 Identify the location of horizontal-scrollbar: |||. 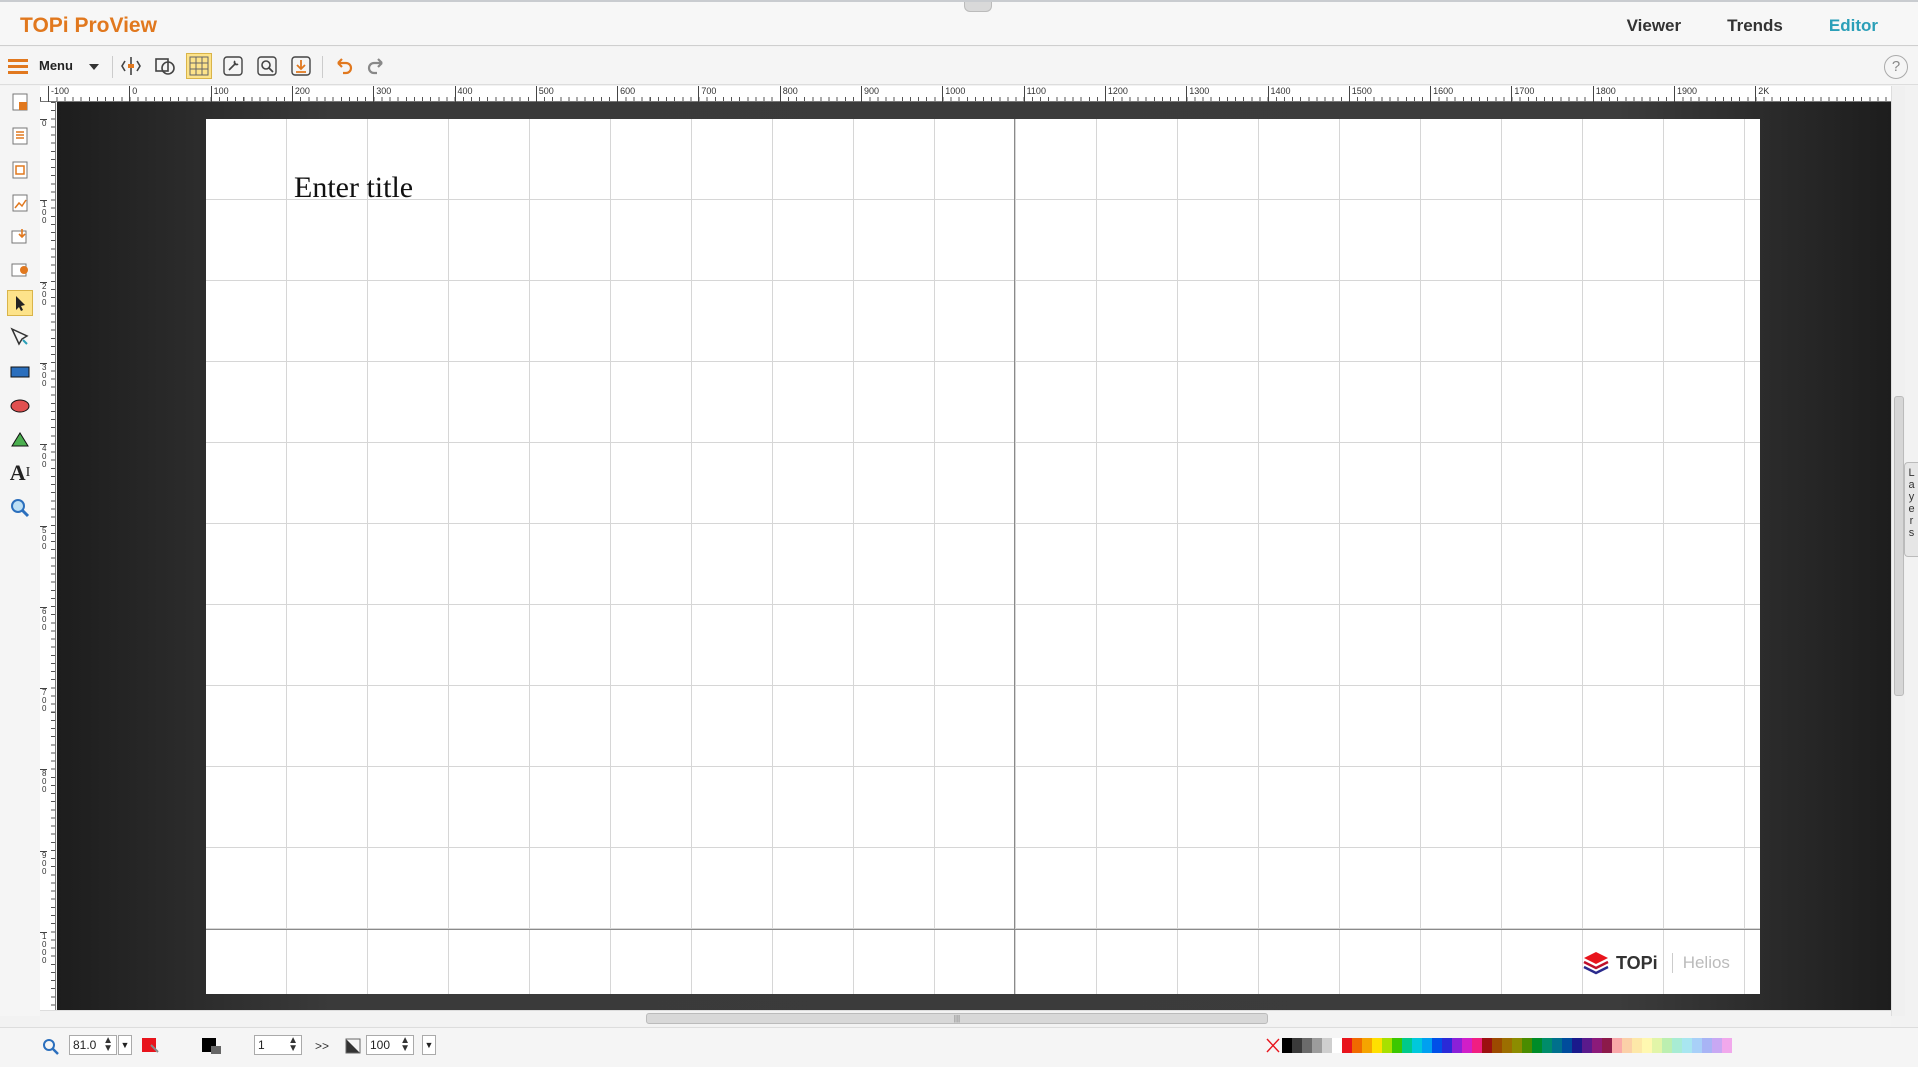
(965, 1018).